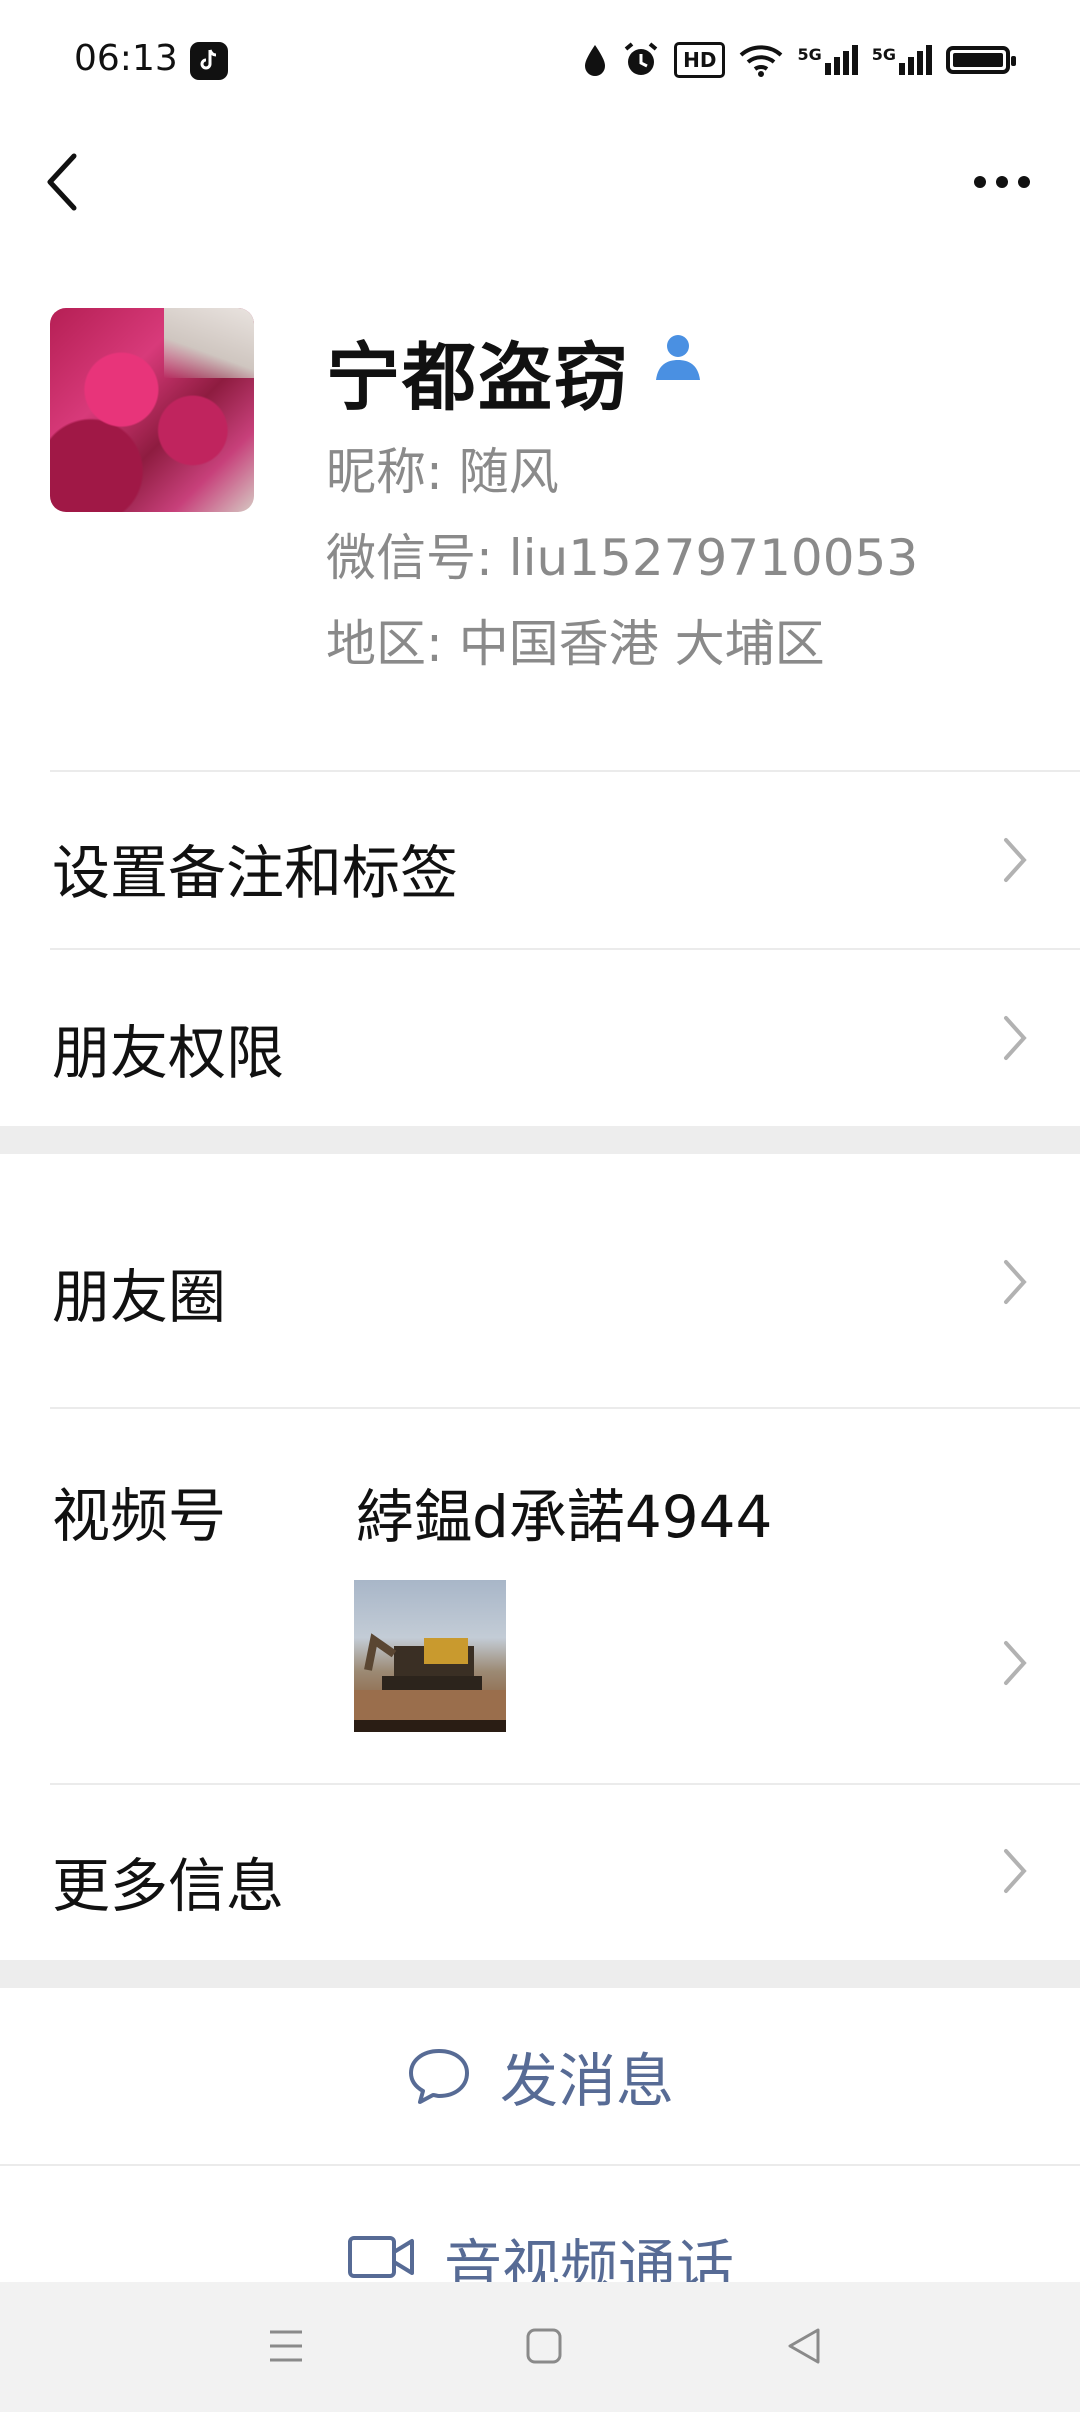 This screenshot has width=1080, height=2412. Describe the element at coordinates (139, 1516) in the screenshot. I see `channels-label: 视频号` at that location.